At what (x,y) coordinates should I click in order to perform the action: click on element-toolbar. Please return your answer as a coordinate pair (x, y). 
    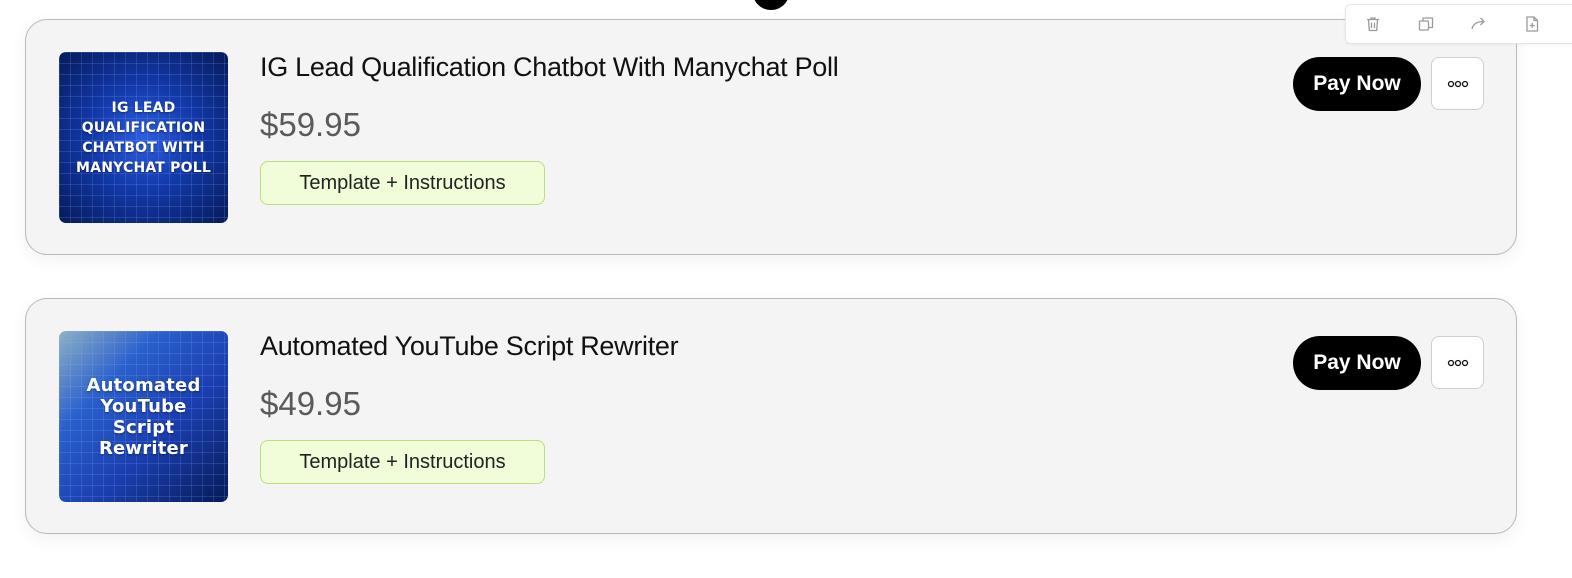
    Looking at the image, I should click on (1458, 24).